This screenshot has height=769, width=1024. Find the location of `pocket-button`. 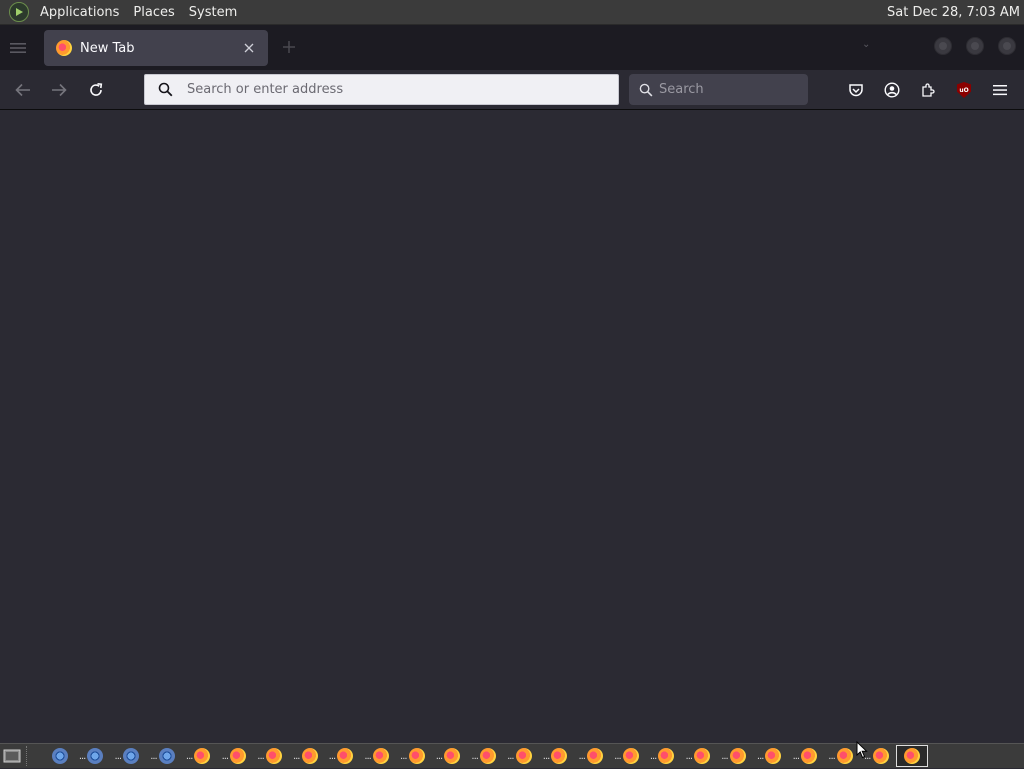

pocket-button is located at coordinates (856, 90).